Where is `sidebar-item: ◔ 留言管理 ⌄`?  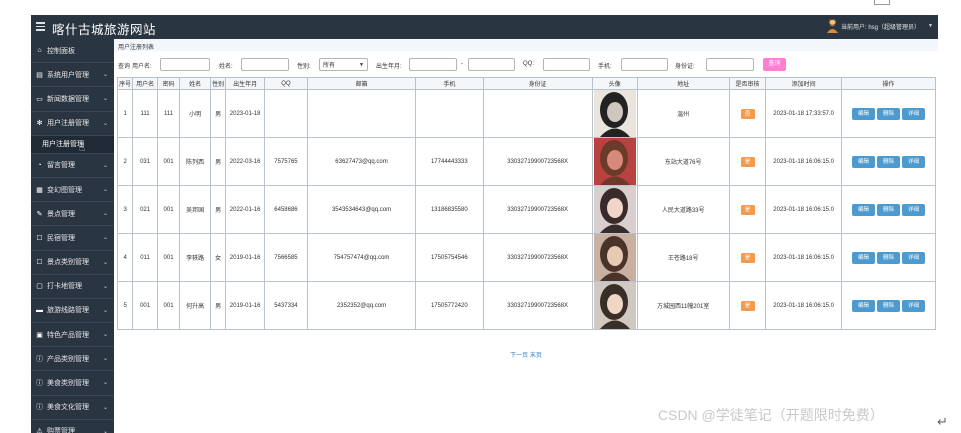
sidebar-item: ◔ 留言管理 ⌄ is located at coordinates (72, 166).